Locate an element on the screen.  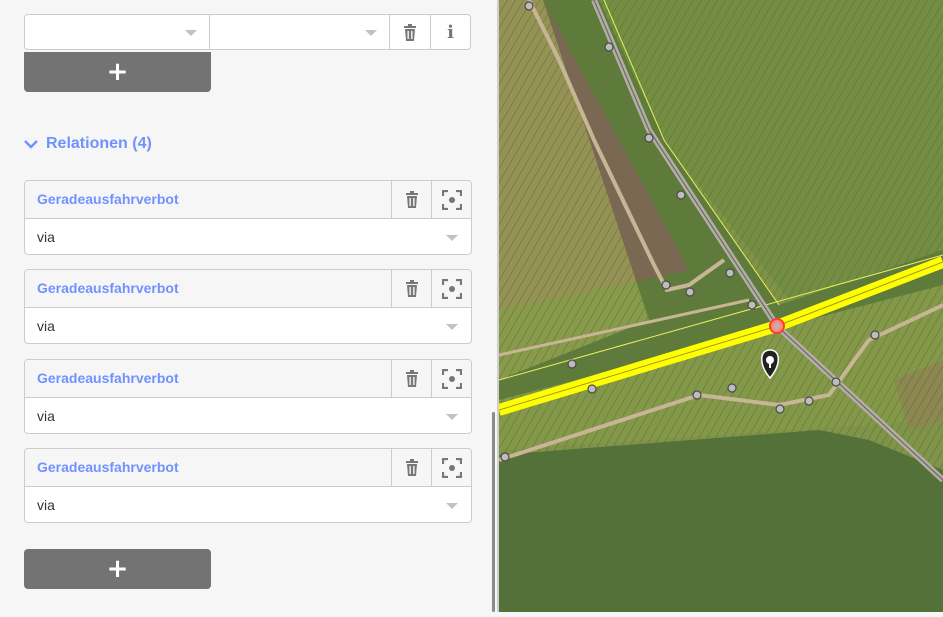
tag-row: i is located at coordinates (247, 32).